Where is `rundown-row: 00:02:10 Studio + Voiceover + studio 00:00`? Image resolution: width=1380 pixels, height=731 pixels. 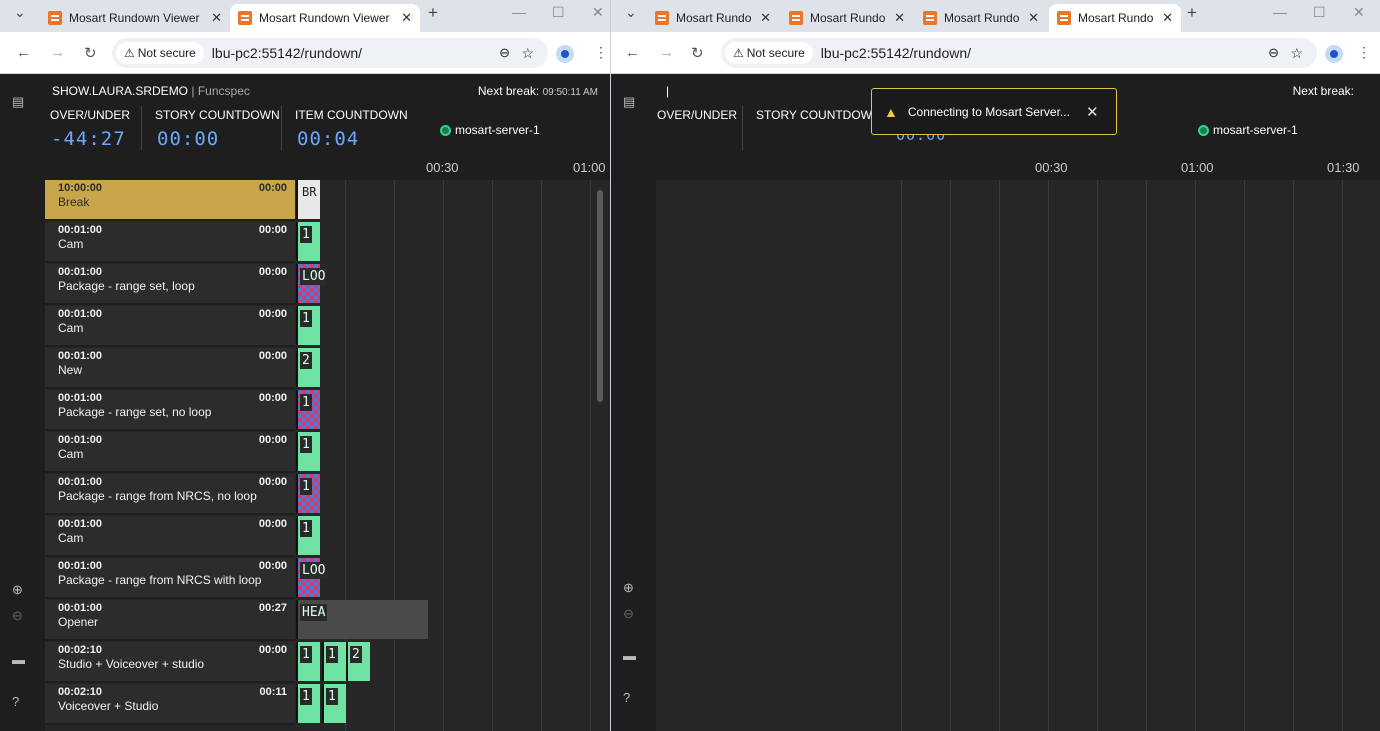 rundown-row: 00:02:10 Studio + Voiceover + studio 00:00 is located at coordinates (170, 662).